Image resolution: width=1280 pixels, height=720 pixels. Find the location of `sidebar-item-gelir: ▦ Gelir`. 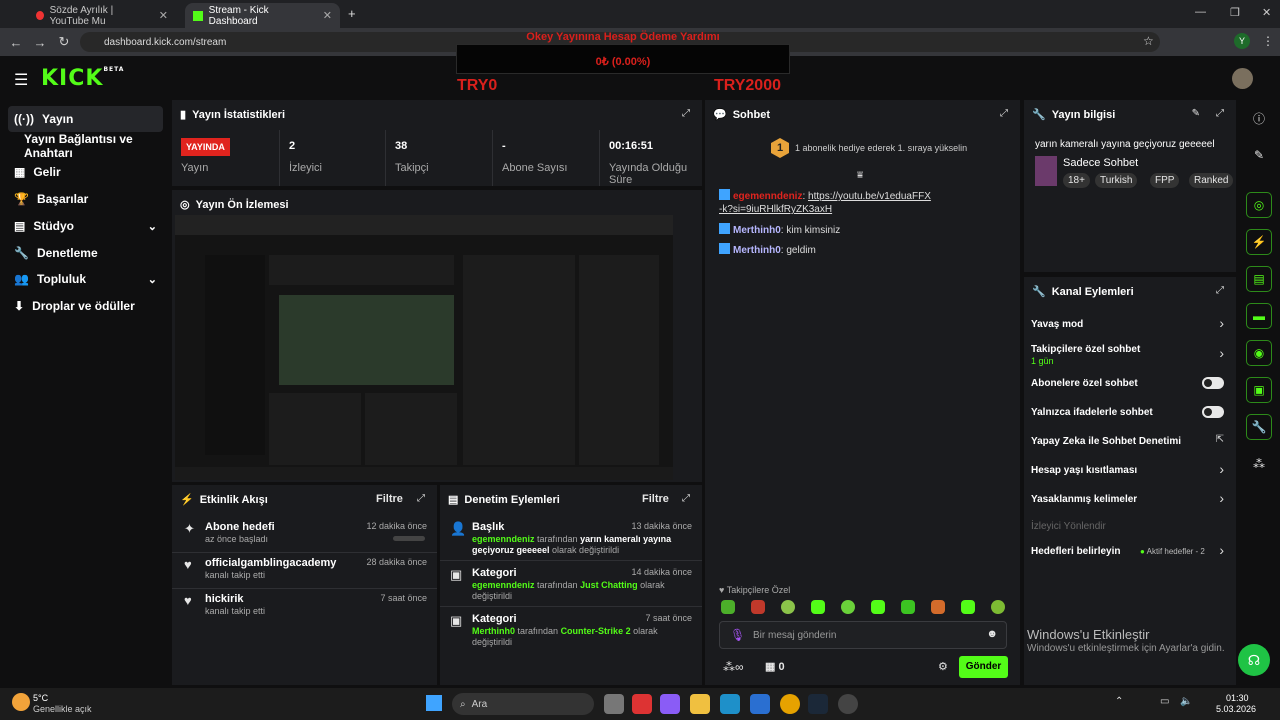

sidebar-item-gelir: ▦ Gelir is located at coordinates (85, 172).